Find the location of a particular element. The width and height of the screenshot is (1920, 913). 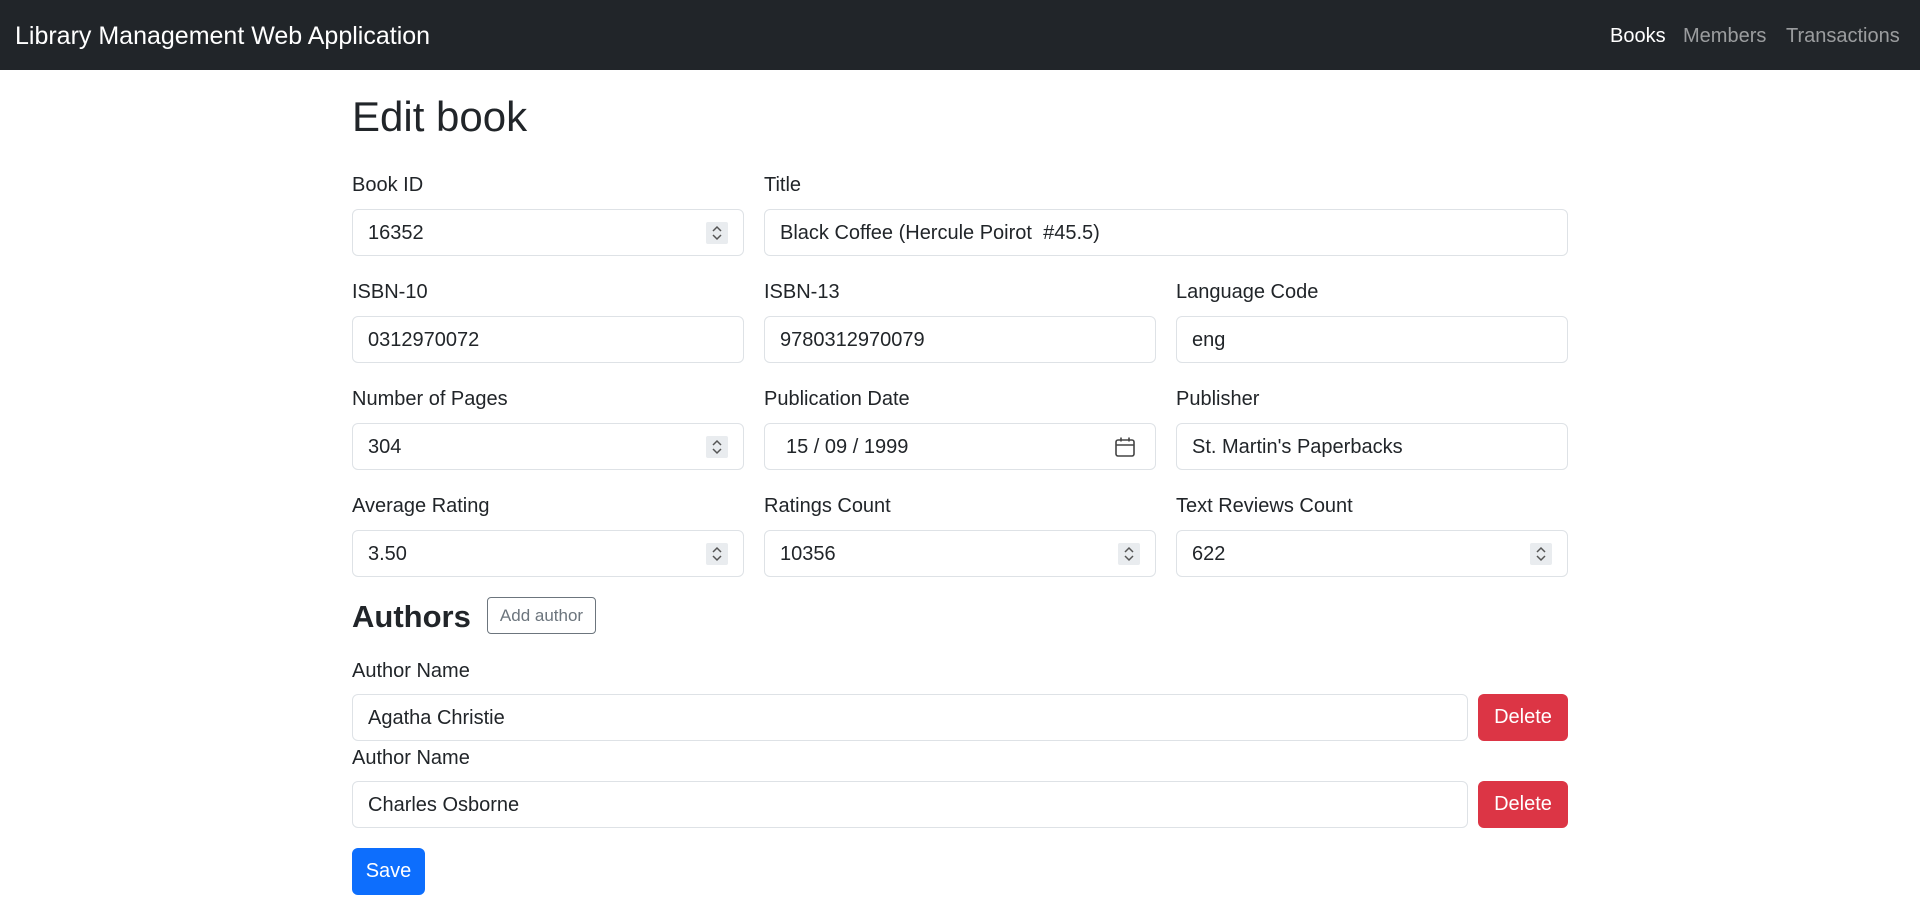

author-name-input: Agatha Christie is located at coordinates (910, 717).